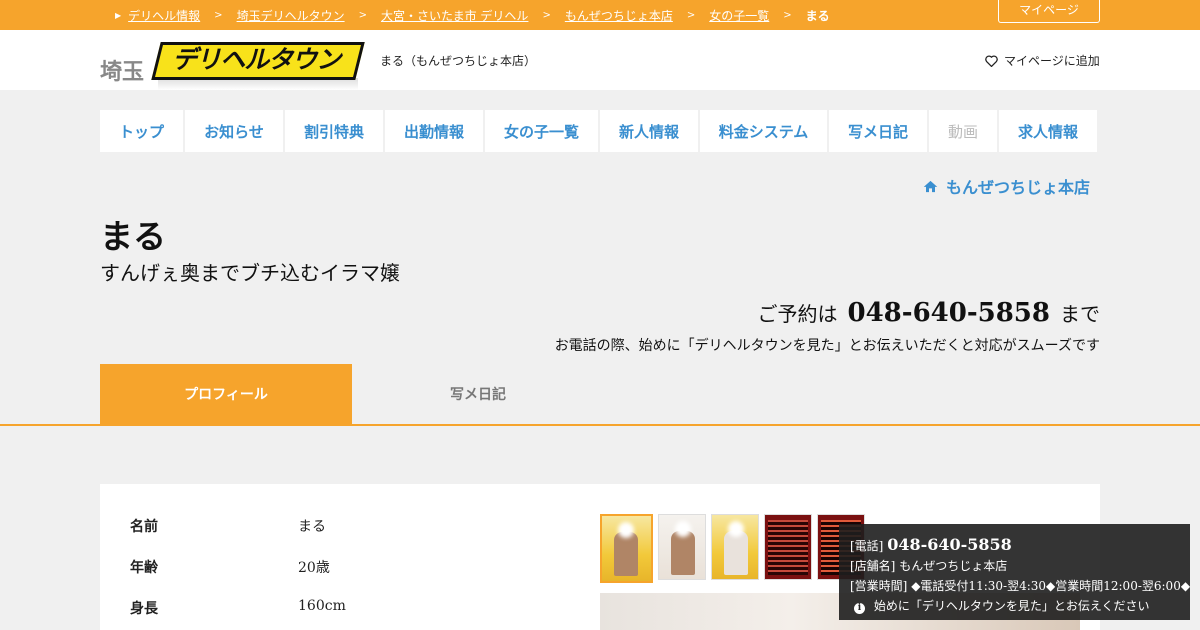  Describe the element at coordinates (991, 60) in the screenshot. I see `heart-icon` at that location.